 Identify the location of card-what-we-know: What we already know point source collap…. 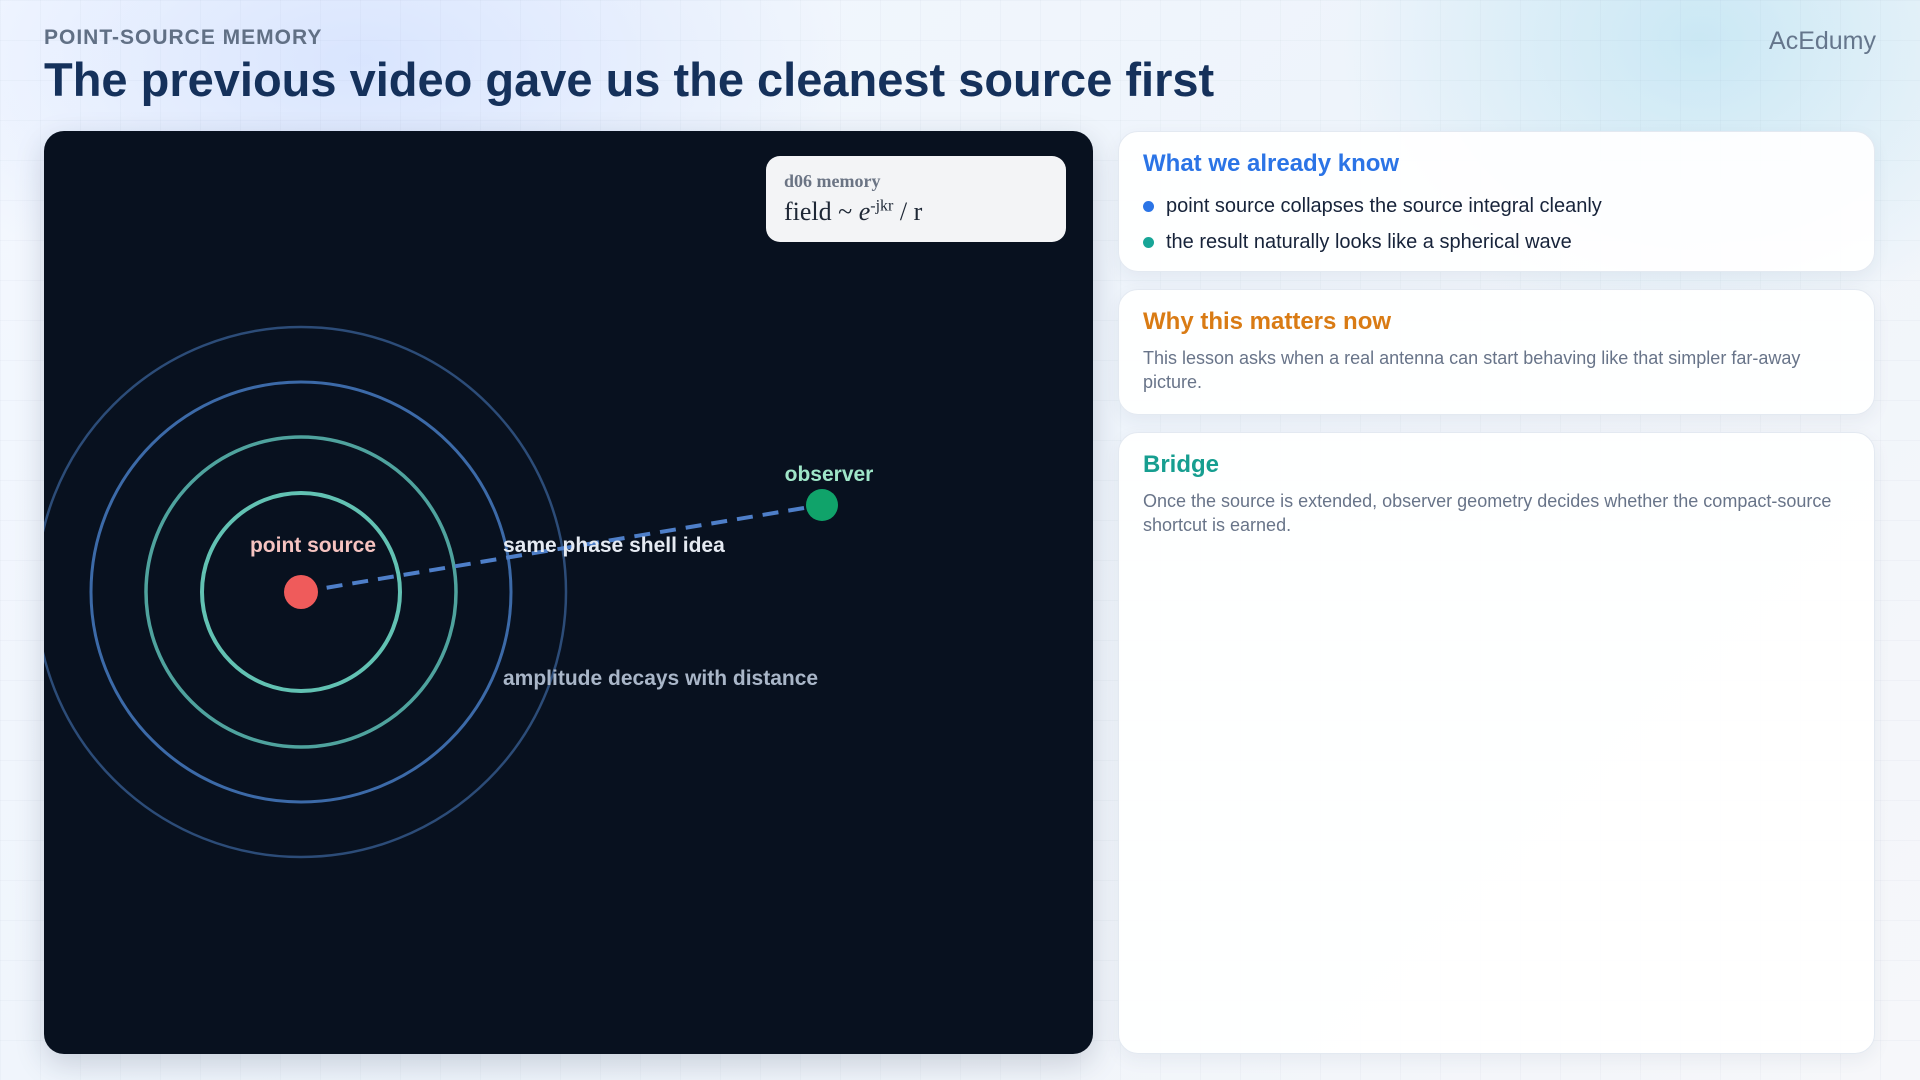
(1496, 201).